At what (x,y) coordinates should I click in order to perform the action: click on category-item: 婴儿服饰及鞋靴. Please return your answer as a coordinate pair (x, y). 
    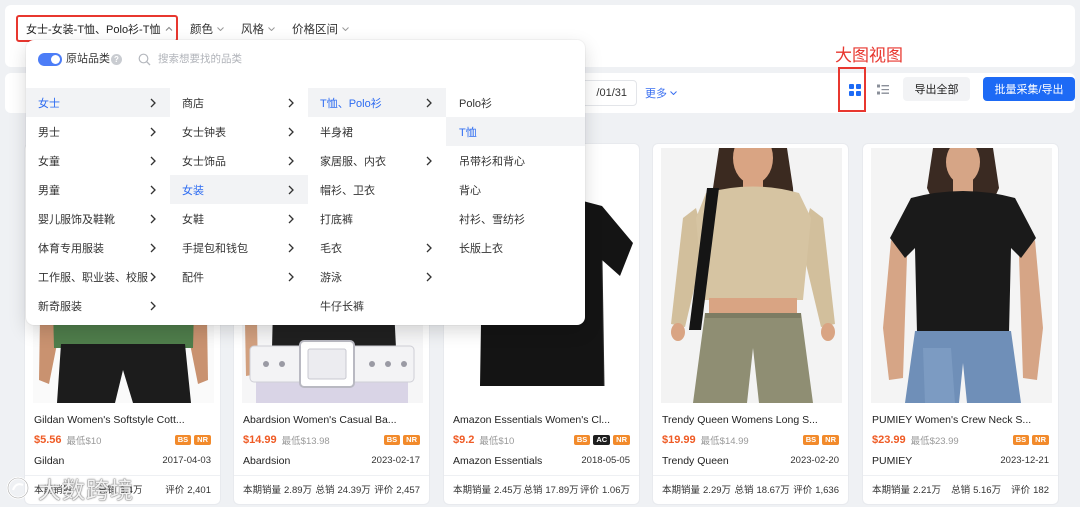
    Looking at the image, I should click on (98, 218).